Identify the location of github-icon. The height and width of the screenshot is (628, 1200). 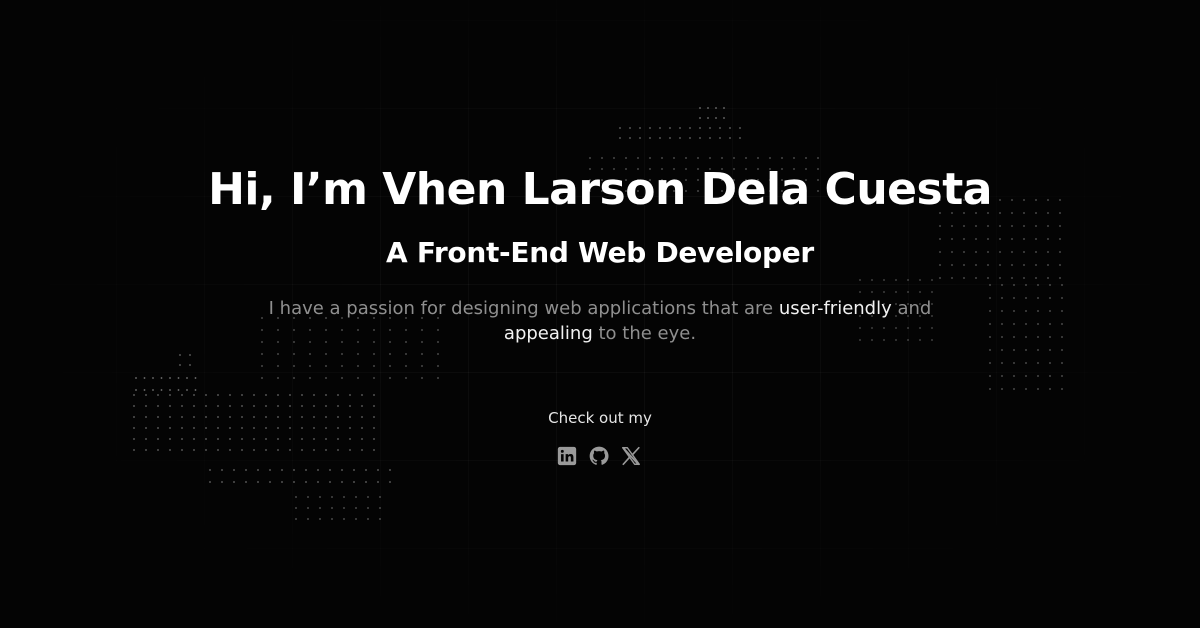
(599, 455).